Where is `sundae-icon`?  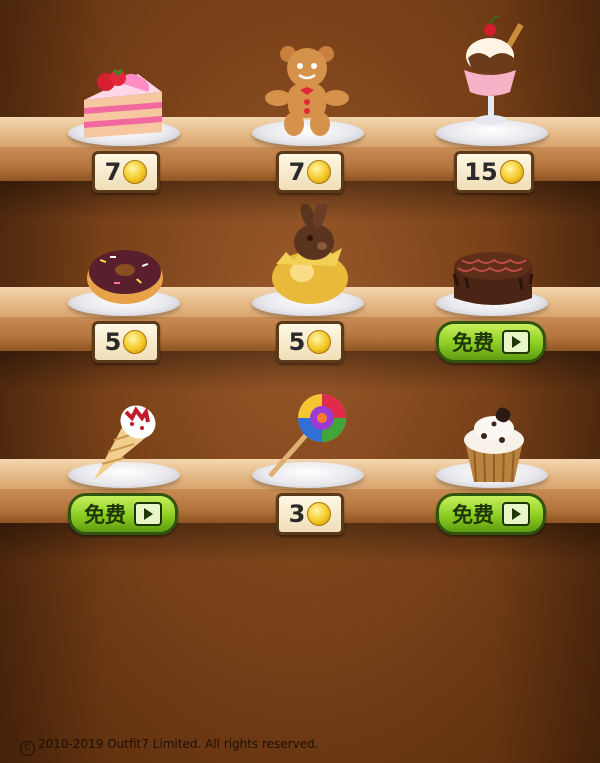 sundae-icon is located at coordinates (494, 70).